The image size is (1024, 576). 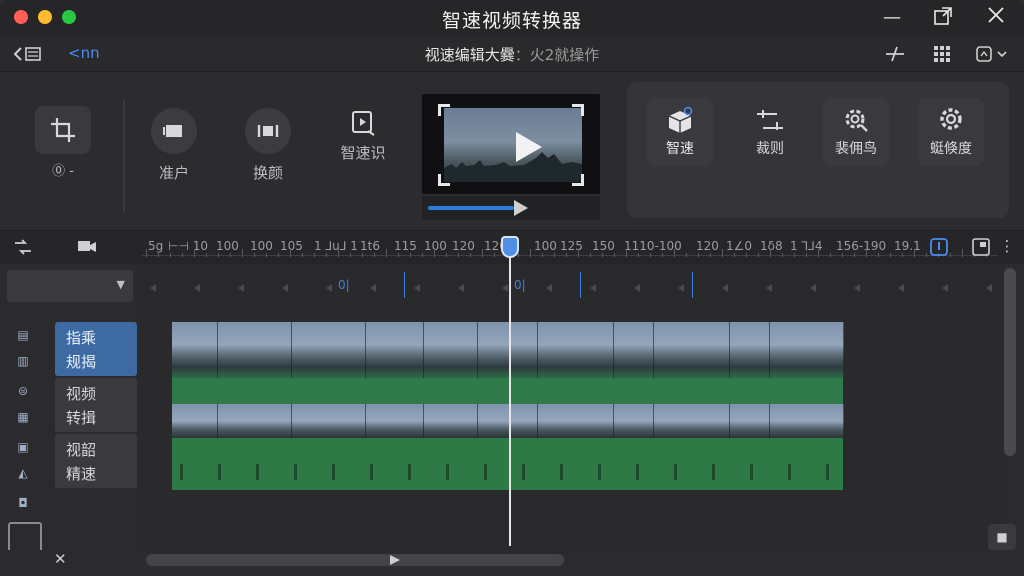 What do you see at coordinates (895, 54) in the screenshot?
I see `split-icon` at bounding box center [895, 54].